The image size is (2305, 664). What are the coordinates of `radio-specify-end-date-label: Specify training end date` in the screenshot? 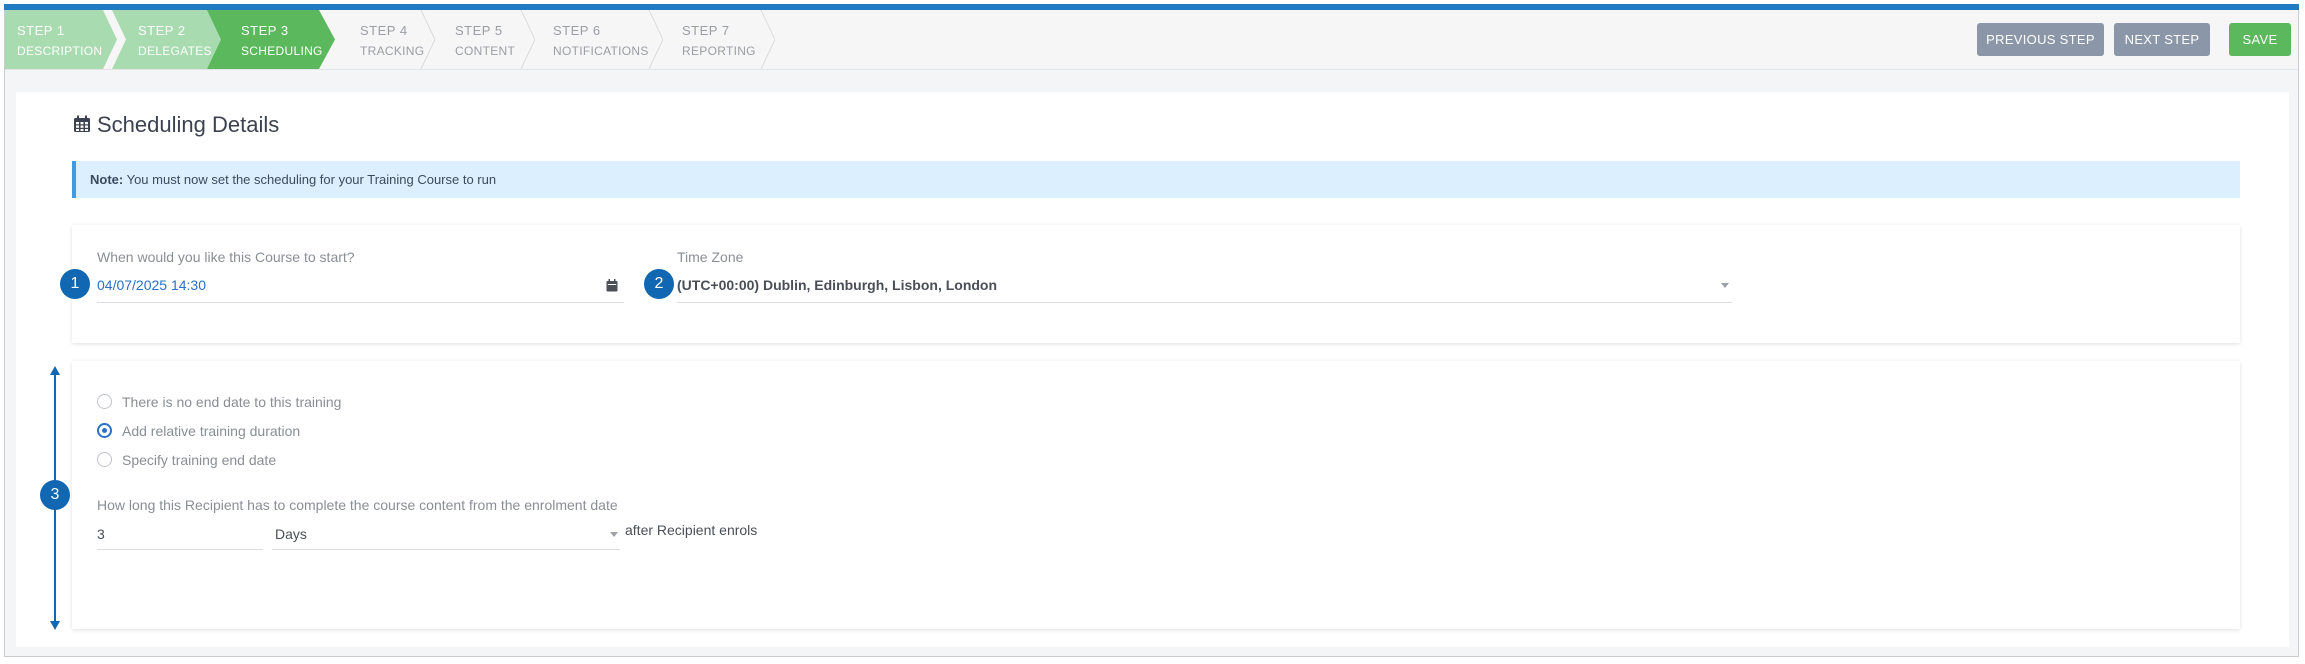 It's located at (199, 460).